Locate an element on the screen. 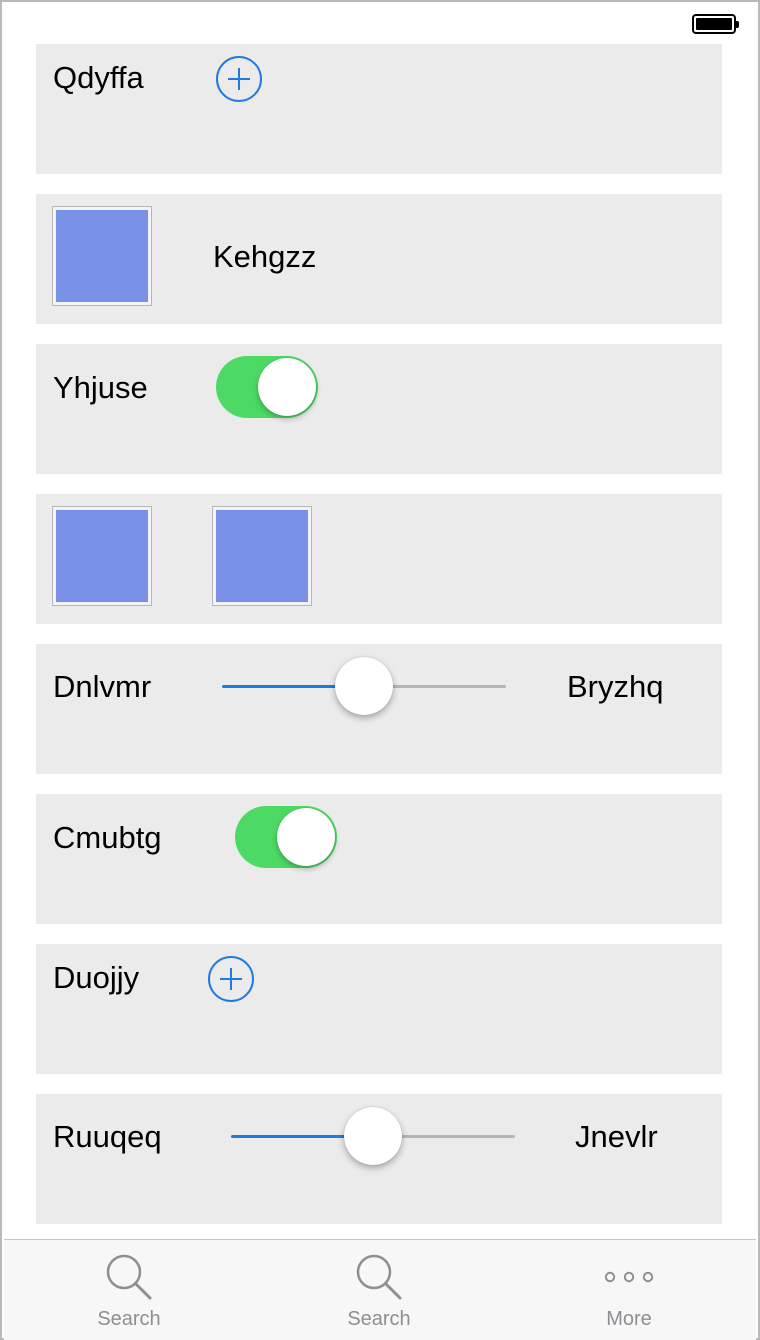  tab-bar: Search Search More is located at coordinates (380, 1289).